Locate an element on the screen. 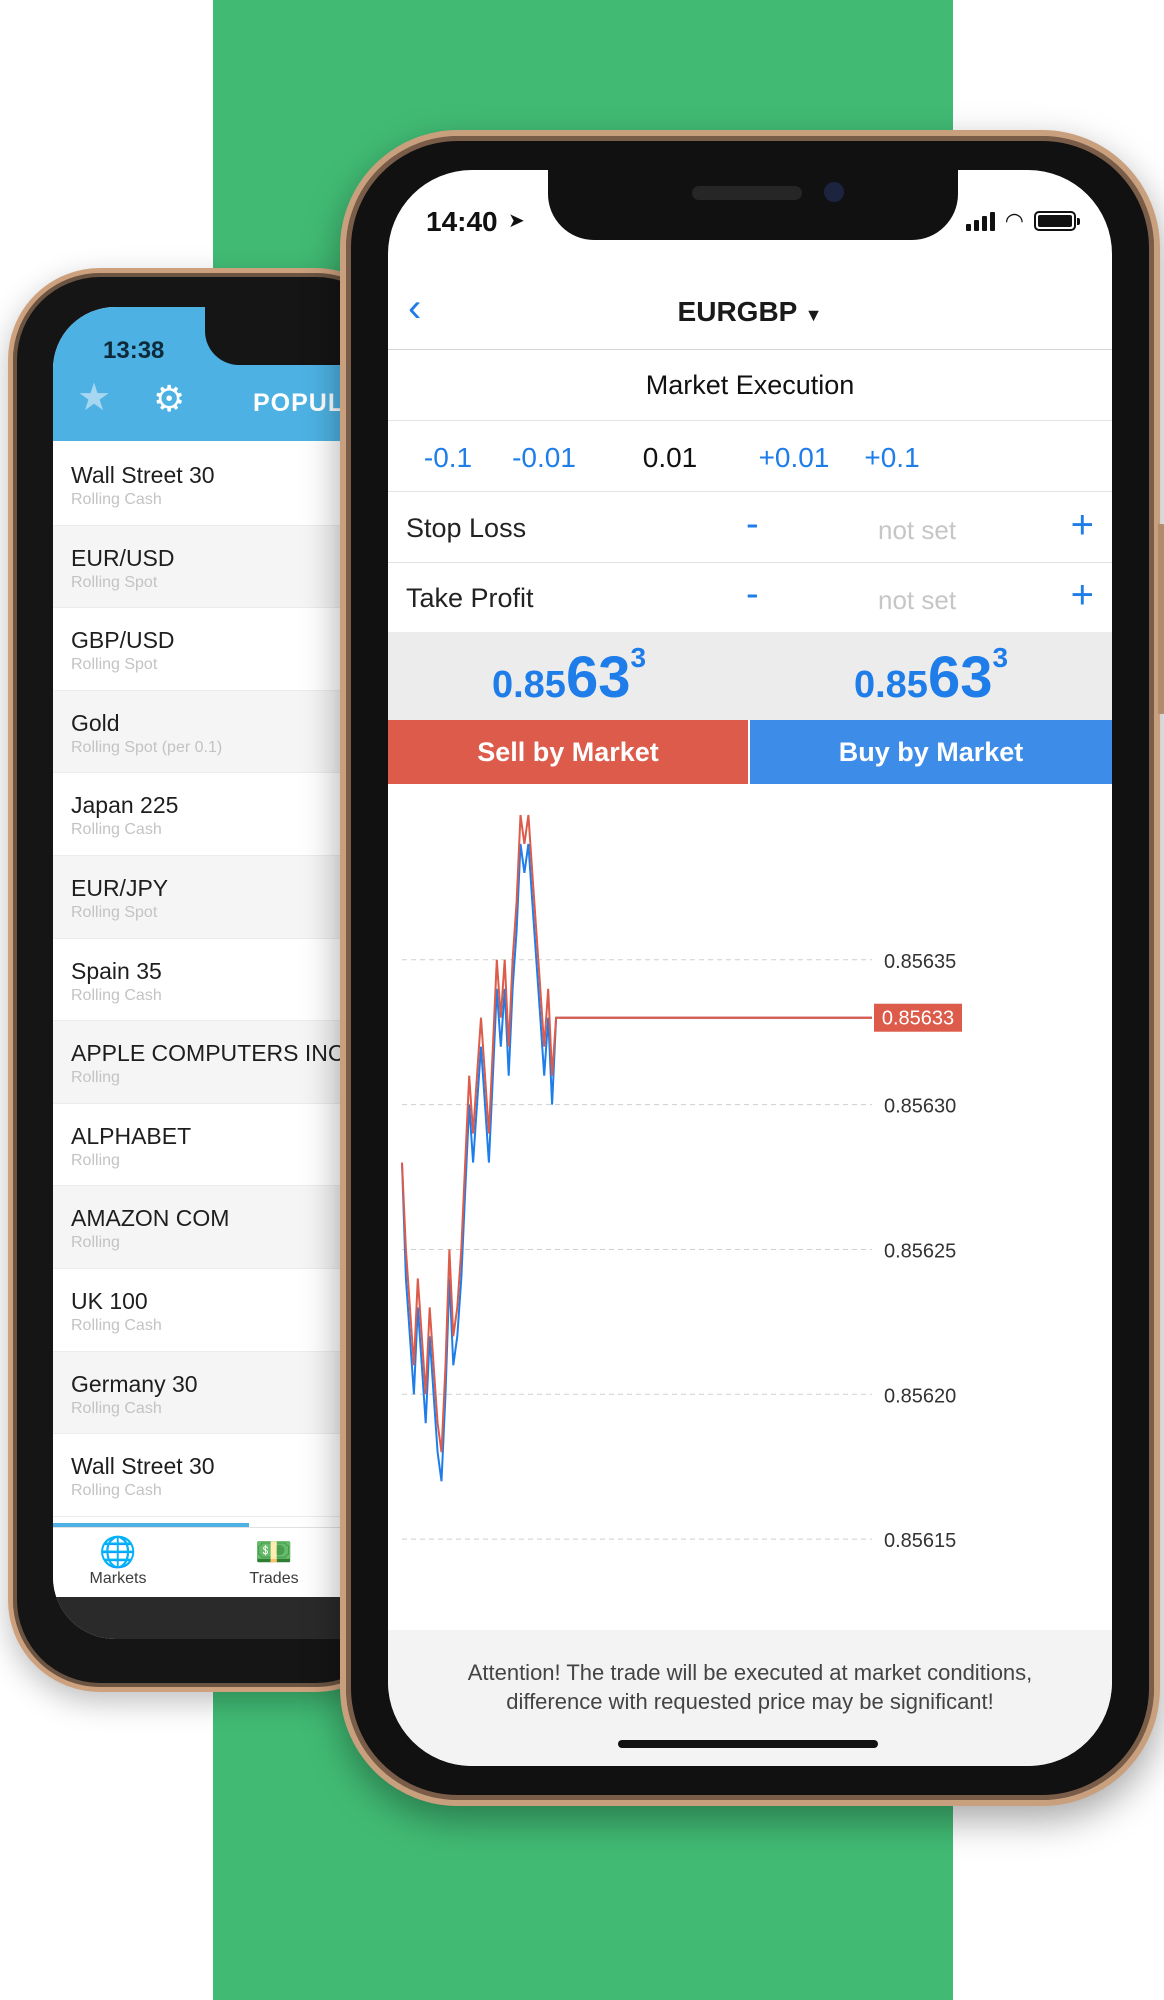  take-profit-label: Take Profit is located at coordinates (470, 598).